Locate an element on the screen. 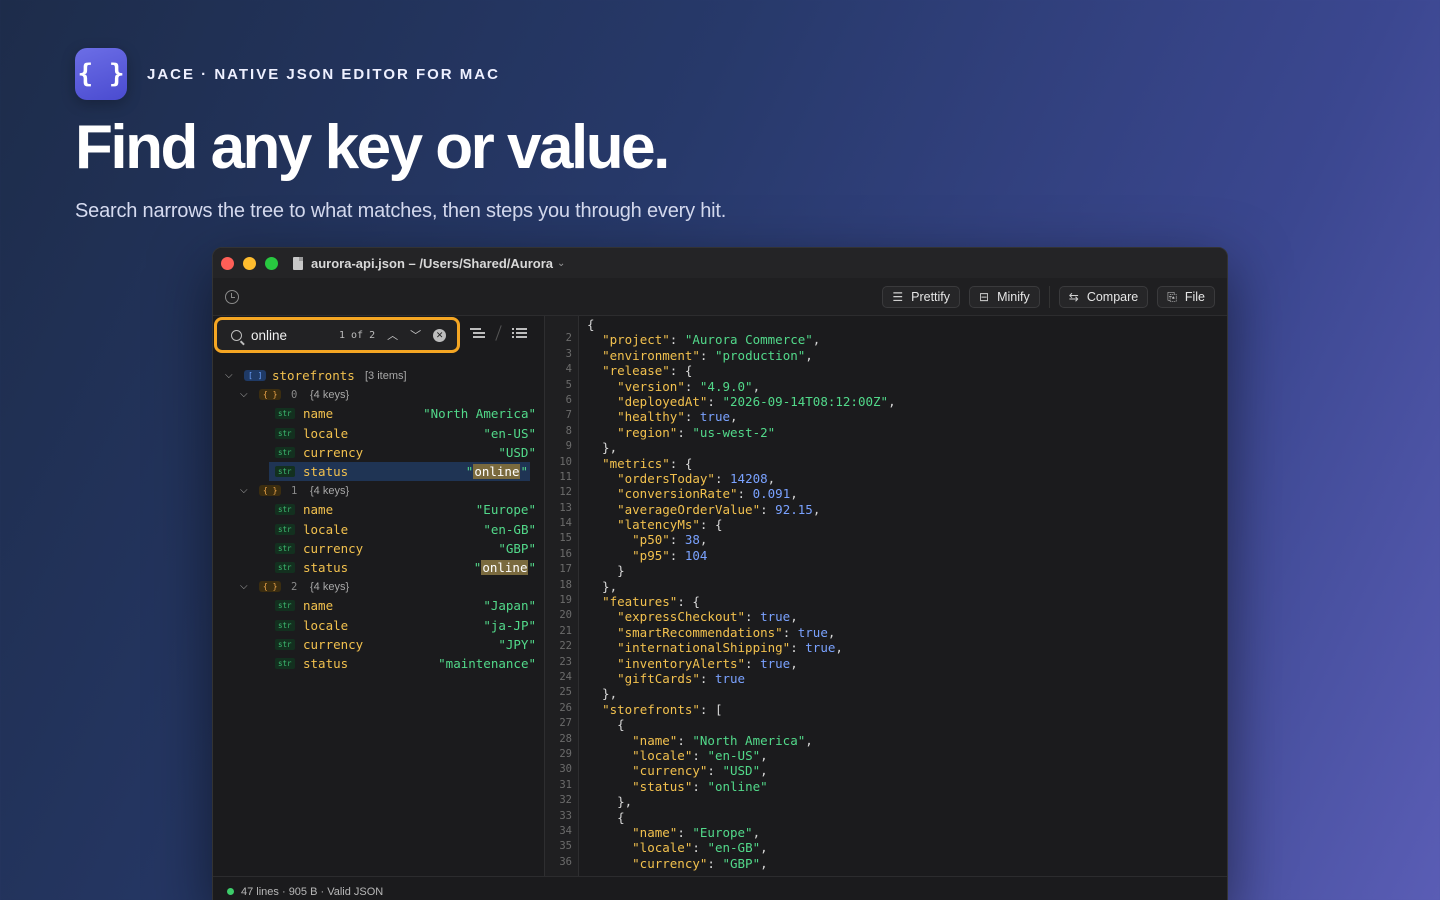 Image resolution: width=1440 pixels, height=900 pixels. tree-pane: 1 of 2 ︿ ﹀ ✕ ⌵ [ ] storefronts [3 items] is located at coordinates (378, 596).